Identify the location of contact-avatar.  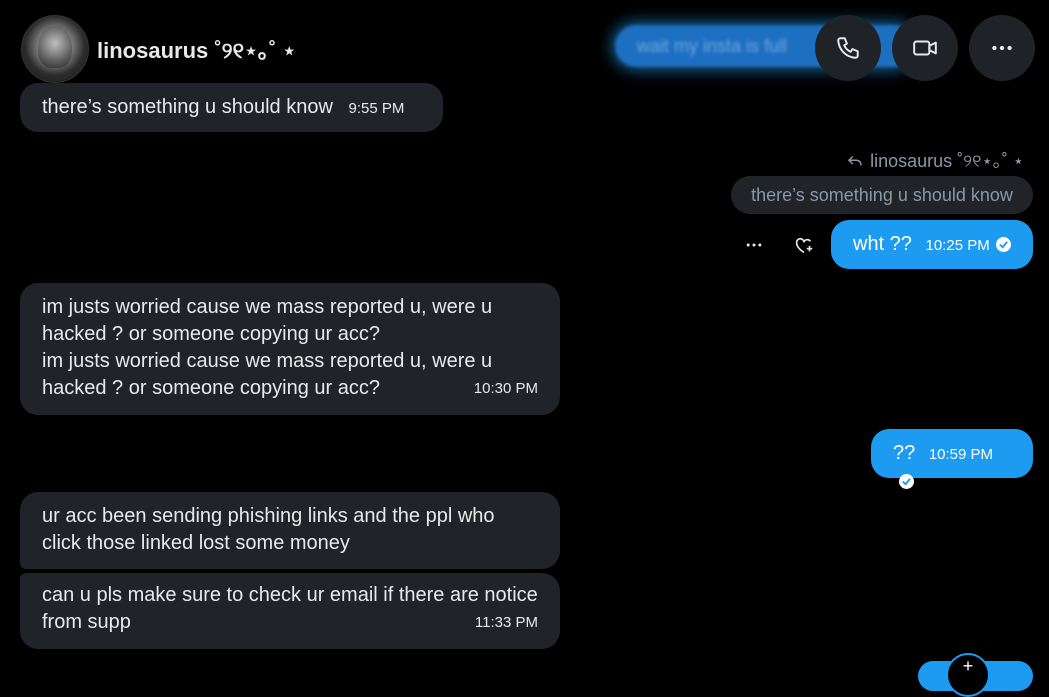
(55, 49).